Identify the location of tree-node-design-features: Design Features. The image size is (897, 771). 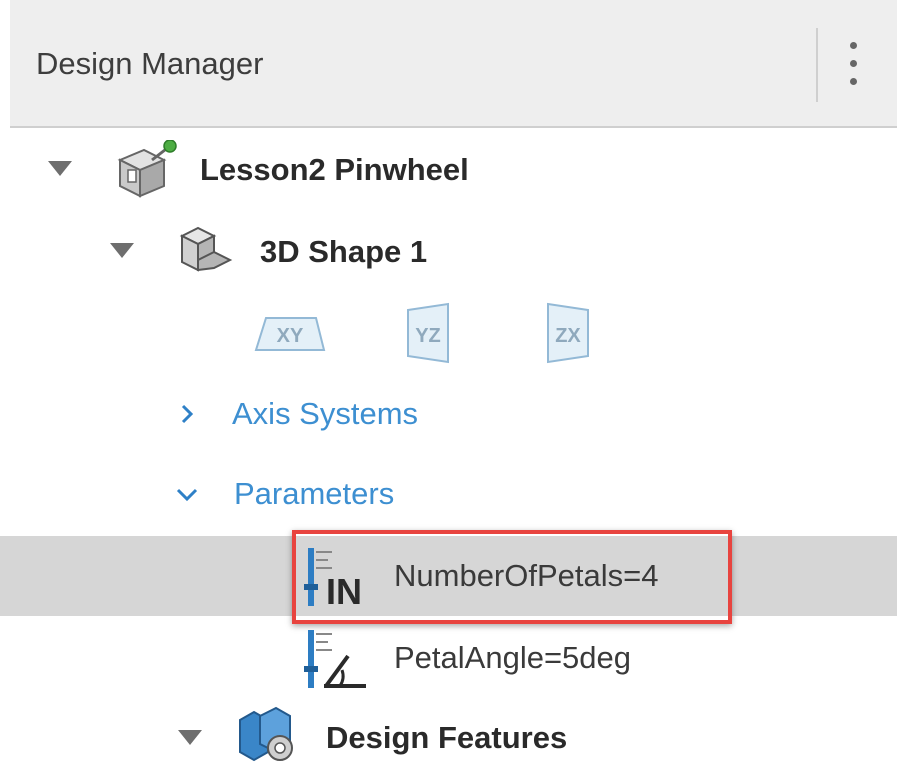
(448, 735).